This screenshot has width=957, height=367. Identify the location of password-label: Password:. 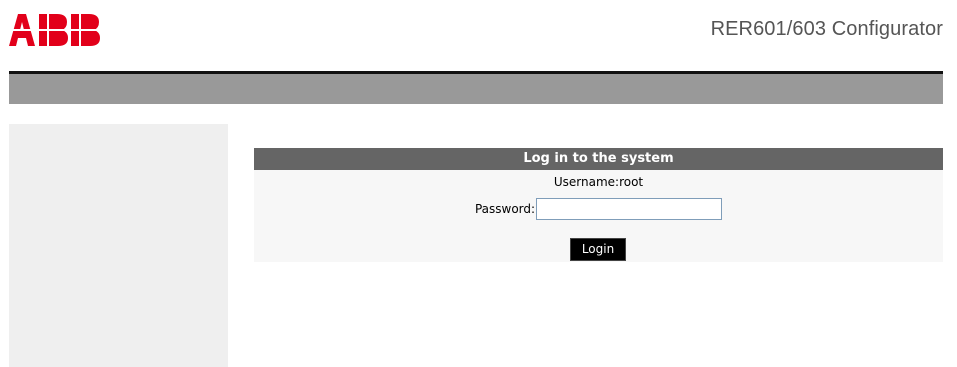
(505, 208).